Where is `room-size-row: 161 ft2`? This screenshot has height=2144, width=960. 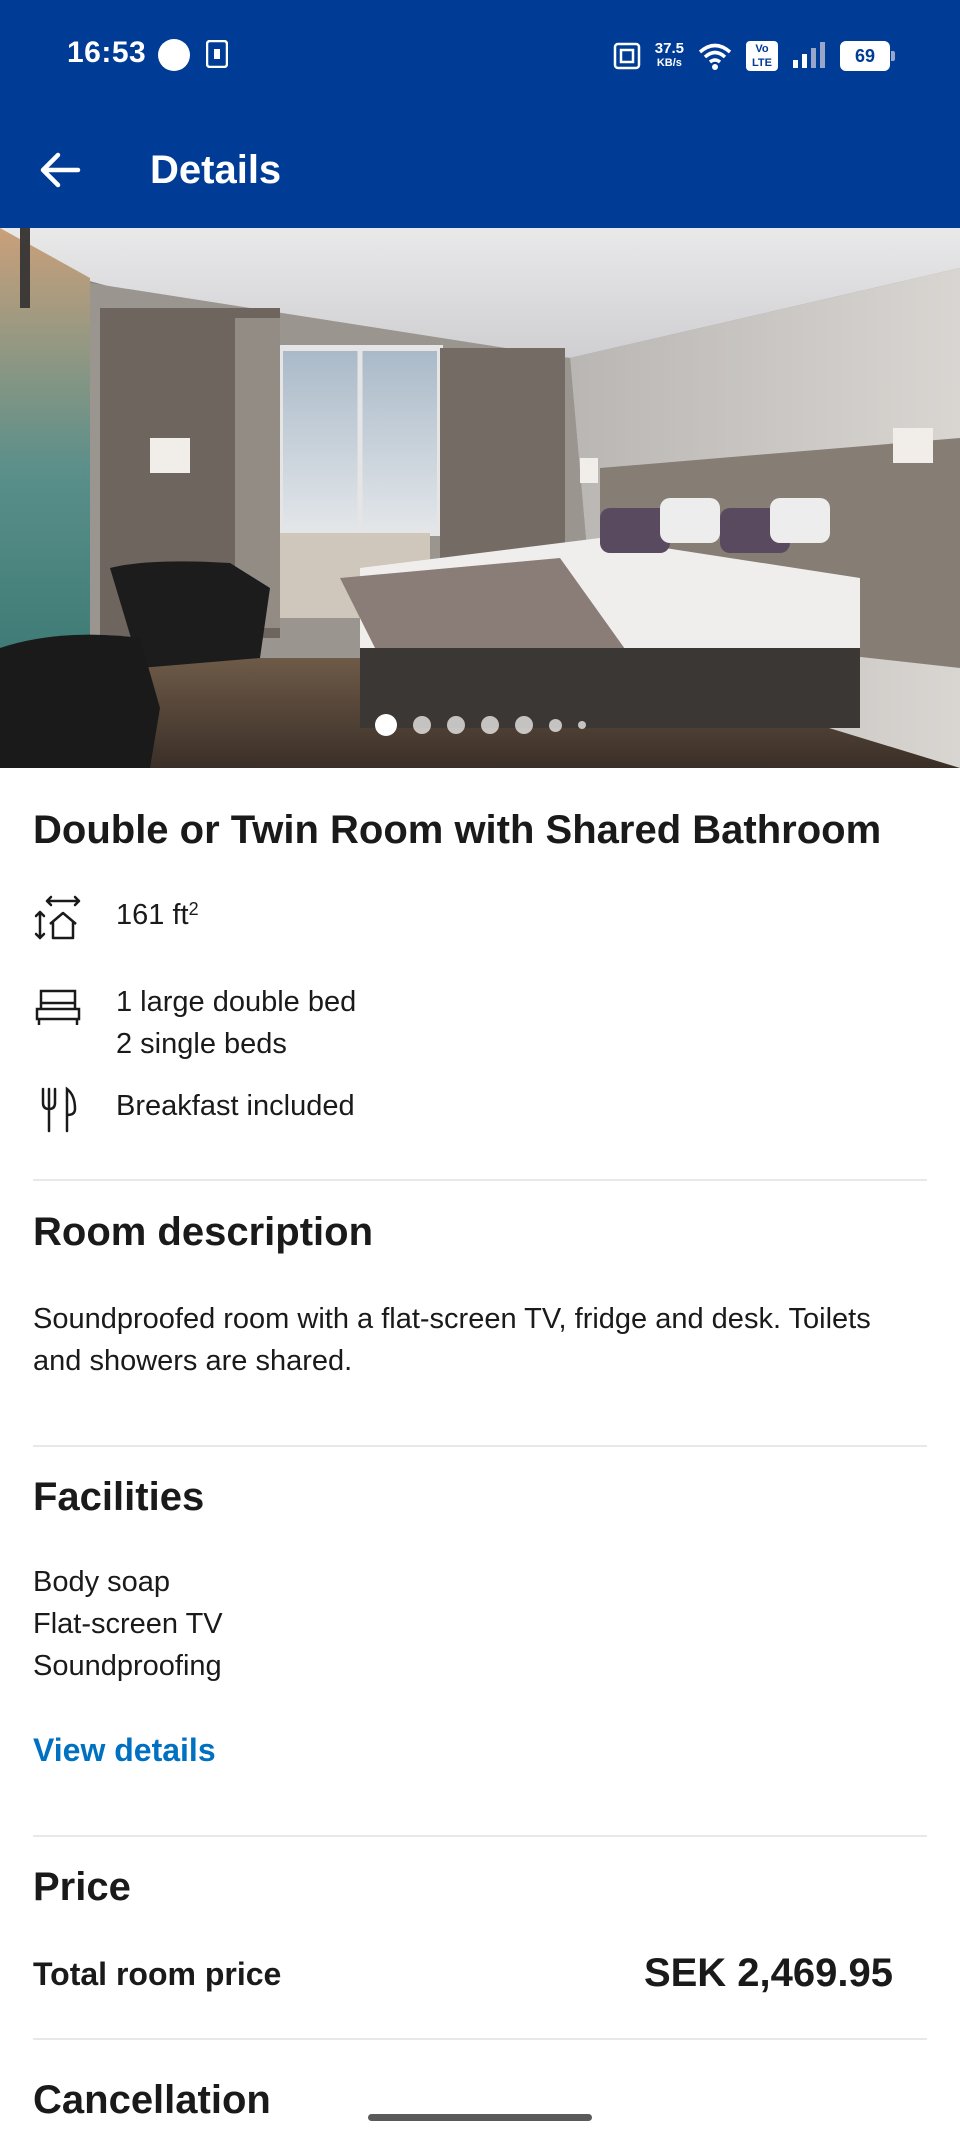
room-size-row: 161 ft2 is located at coordinates (116, 919).